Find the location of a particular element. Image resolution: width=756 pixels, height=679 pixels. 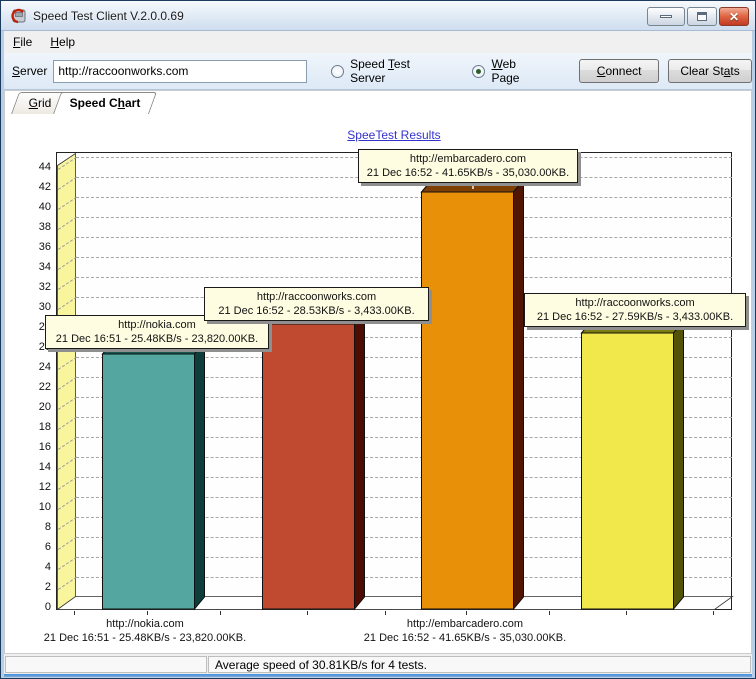

y-axis-label: 30 is located at coordinates (44, 307).